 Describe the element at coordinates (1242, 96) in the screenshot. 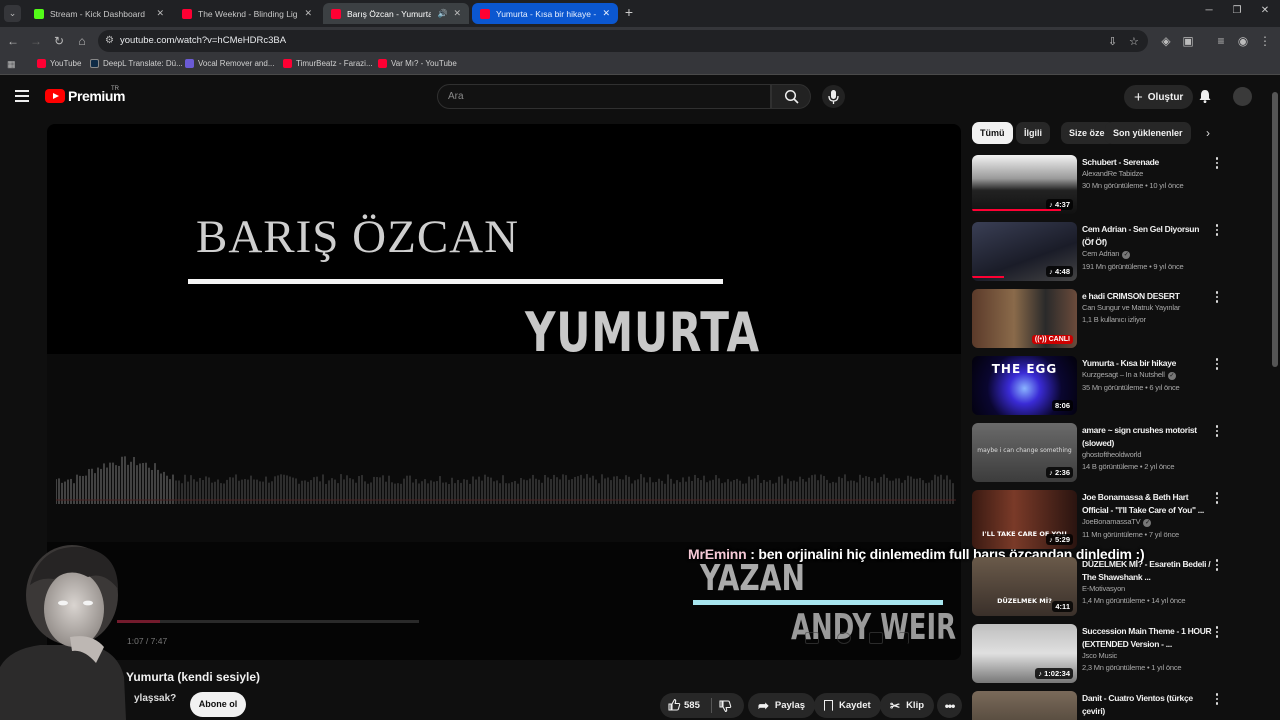

I see `account-avatar` at that location.